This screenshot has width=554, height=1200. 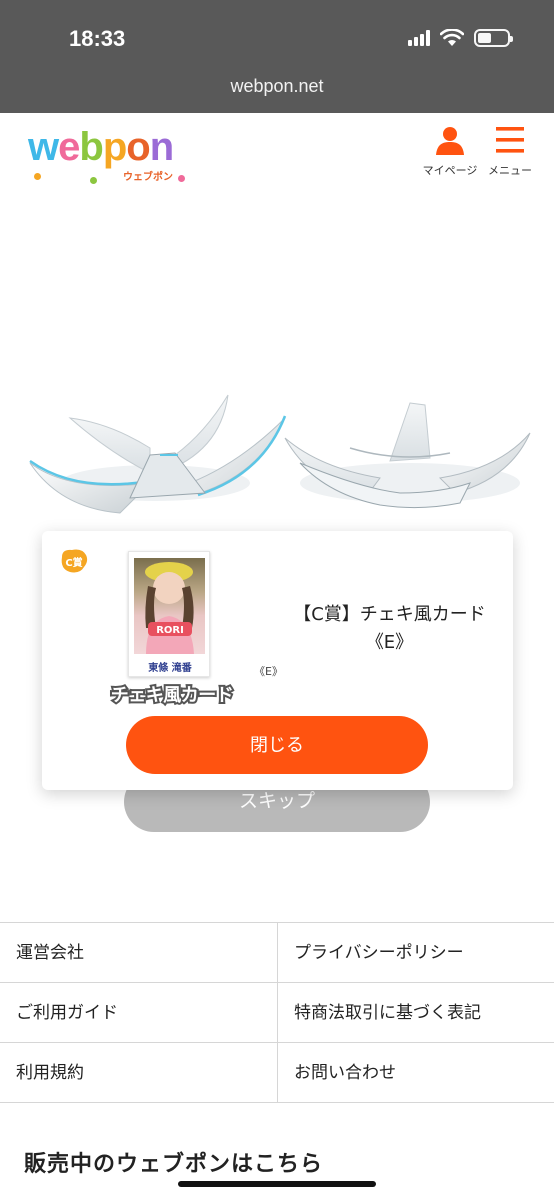 I want to click on status-icons, so click(x=460, y=38).